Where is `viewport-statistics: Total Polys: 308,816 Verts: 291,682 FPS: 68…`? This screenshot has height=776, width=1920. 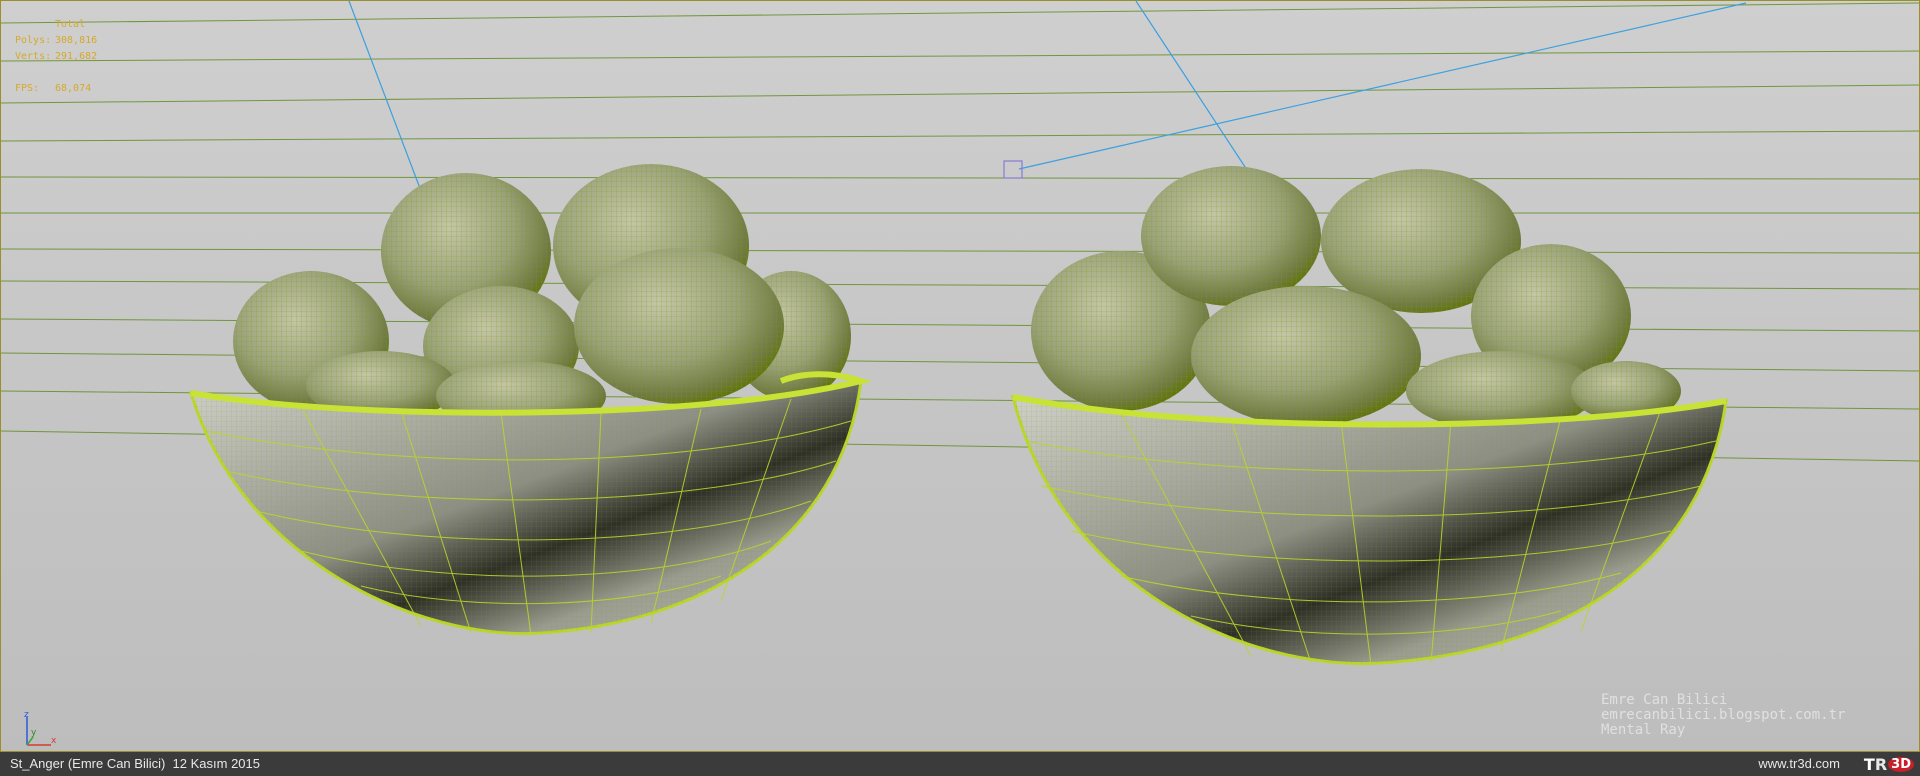 viewport-statistics: Total Polys: 308,816 Verts: 291,682 FPS: 68… is located at coordinates (56, 57).